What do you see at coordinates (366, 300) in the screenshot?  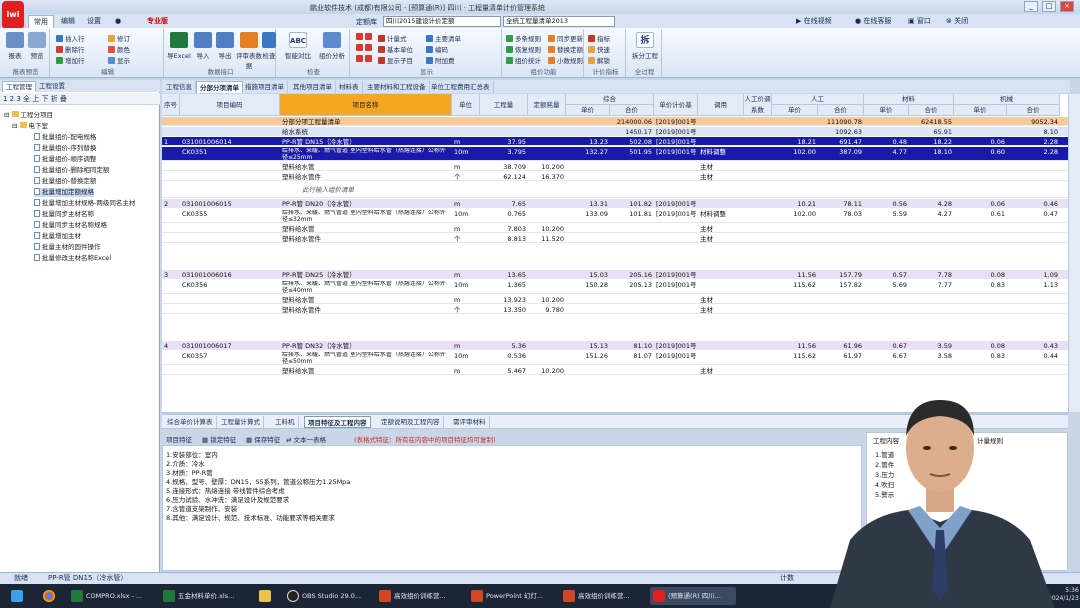 I see `cell-name: 塑料给水管` at bounding box center [366, 300].